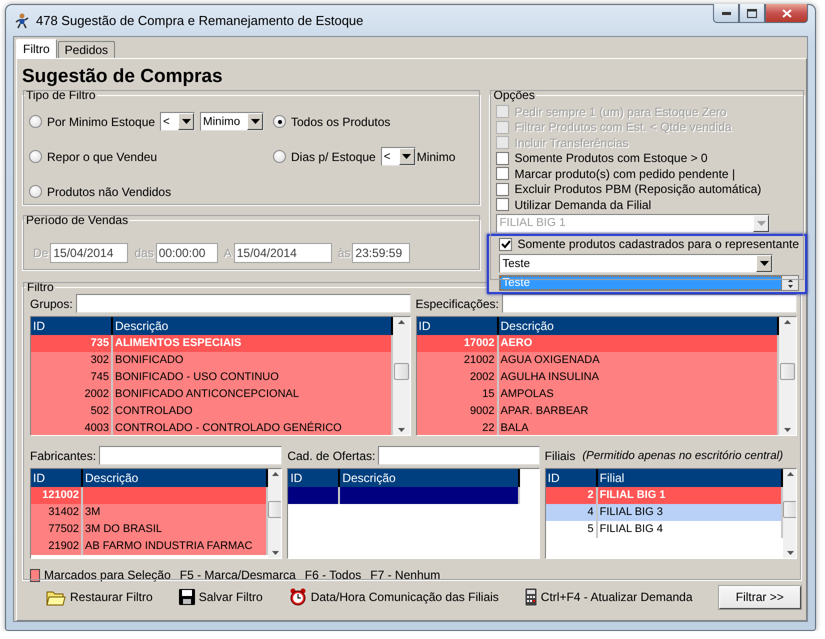  Describe the element at coordinates (51, 303) in the screenshot. I see `field-label: Grupos:` at that location.